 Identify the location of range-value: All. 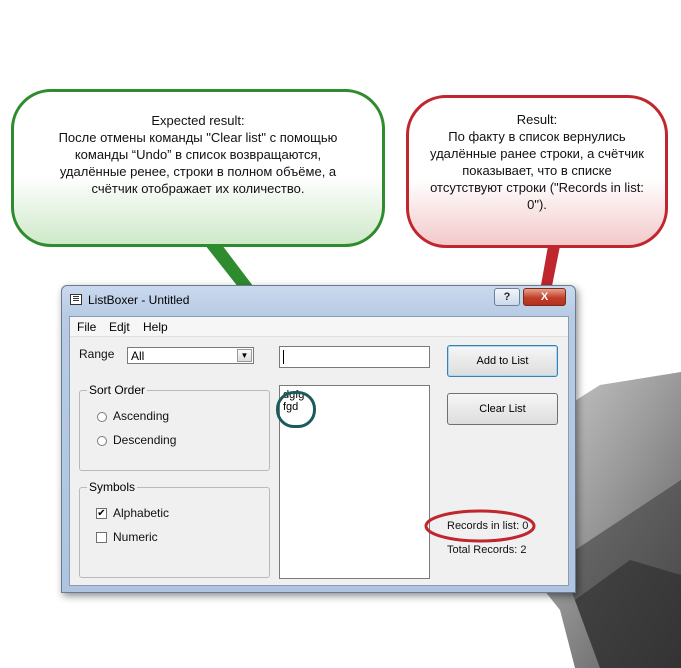
(138, 356).